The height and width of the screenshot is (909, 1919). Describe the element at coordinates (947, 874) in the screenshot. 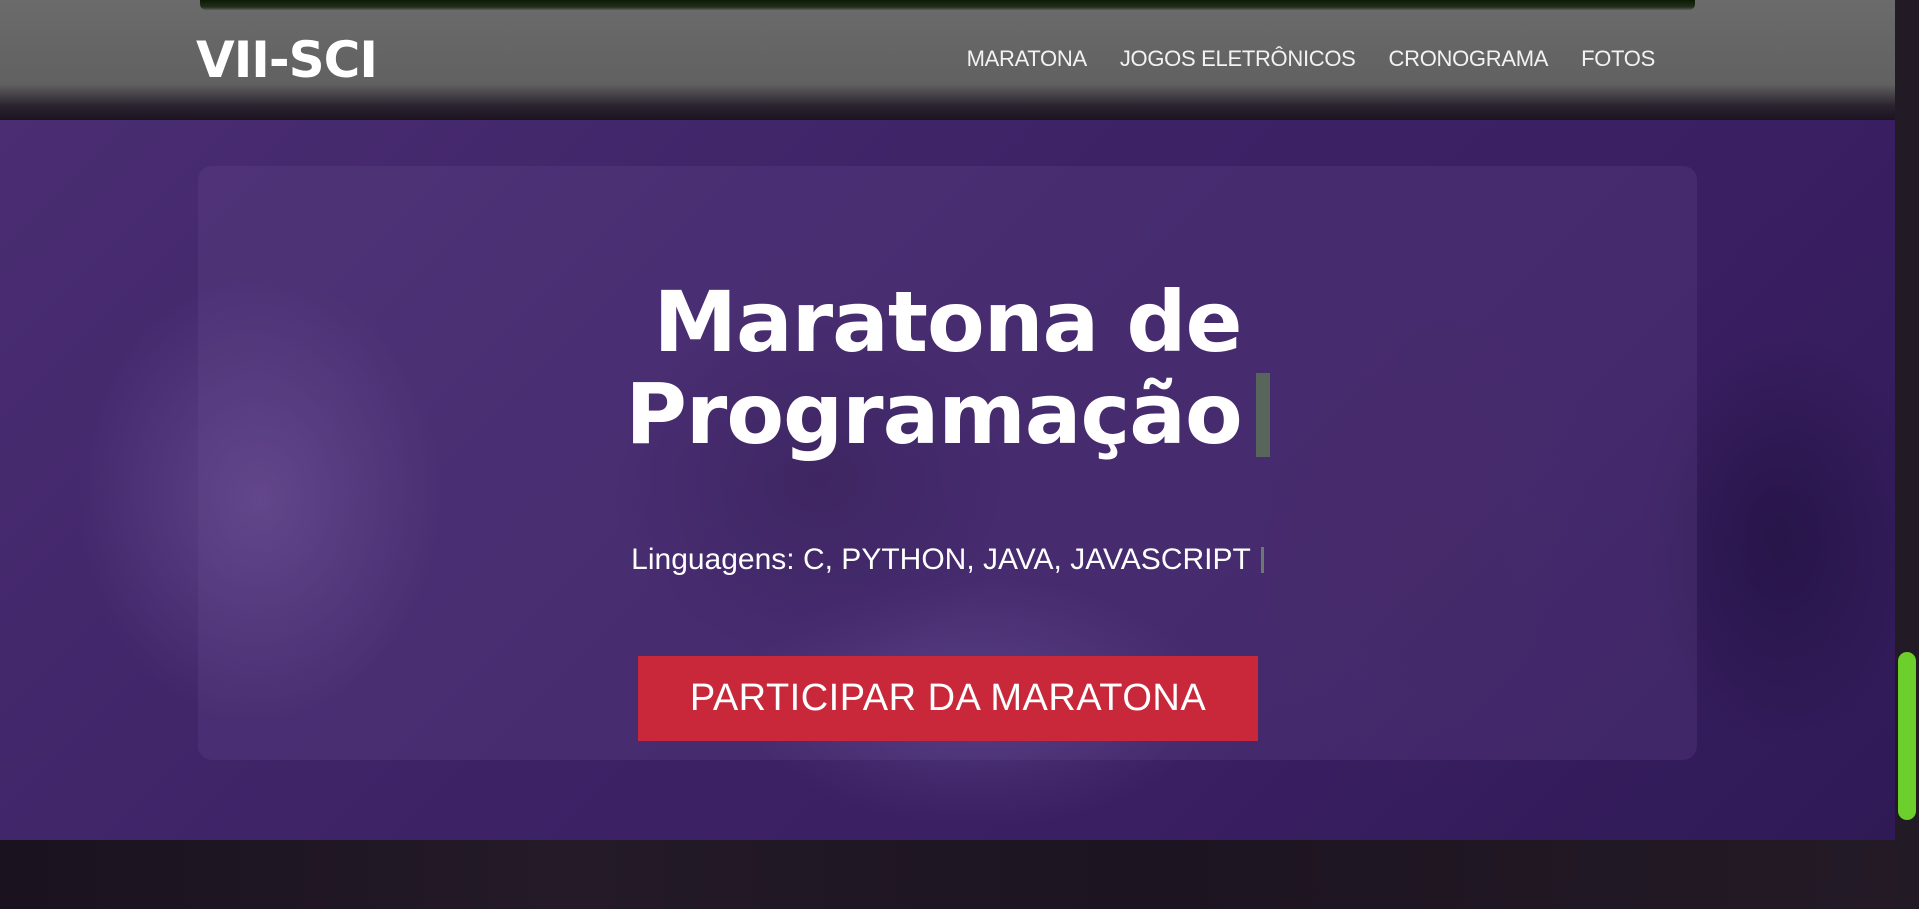

I see `next-section-preview` at that location.